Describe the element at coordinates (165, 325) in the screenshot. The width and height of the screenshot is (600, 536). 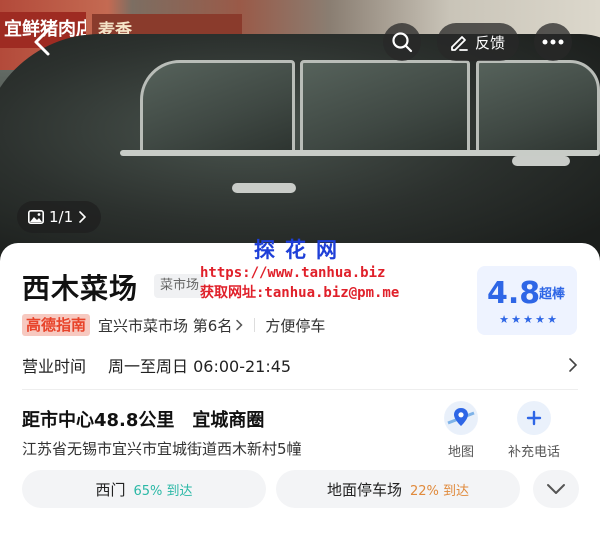
I see `ranking-text: 宜兴市菜市场 第6名` at that location.